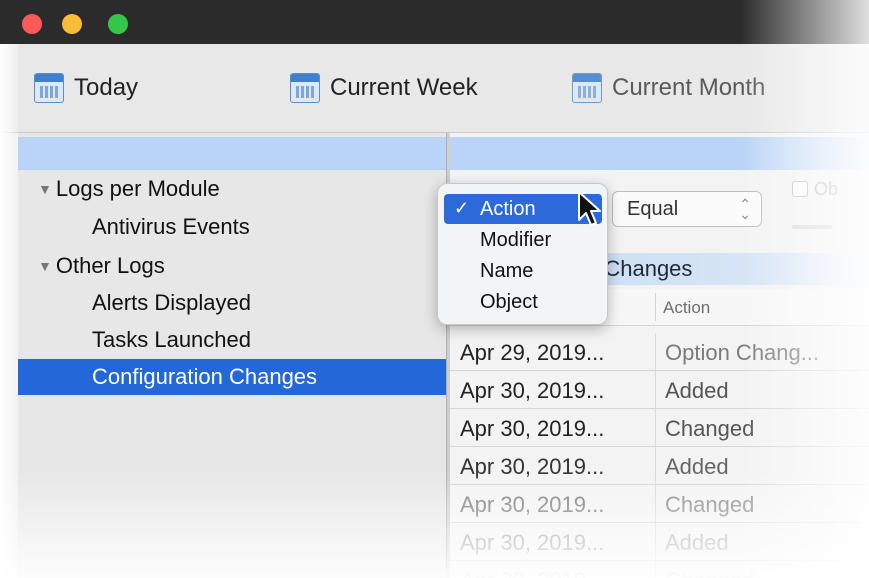 The height and width of the screenshot is (578, 869). Describe the element at coordinates (745, 209) in the screenshot. I see `chevron-updown-icon: ⌃ ⌄` at that location.